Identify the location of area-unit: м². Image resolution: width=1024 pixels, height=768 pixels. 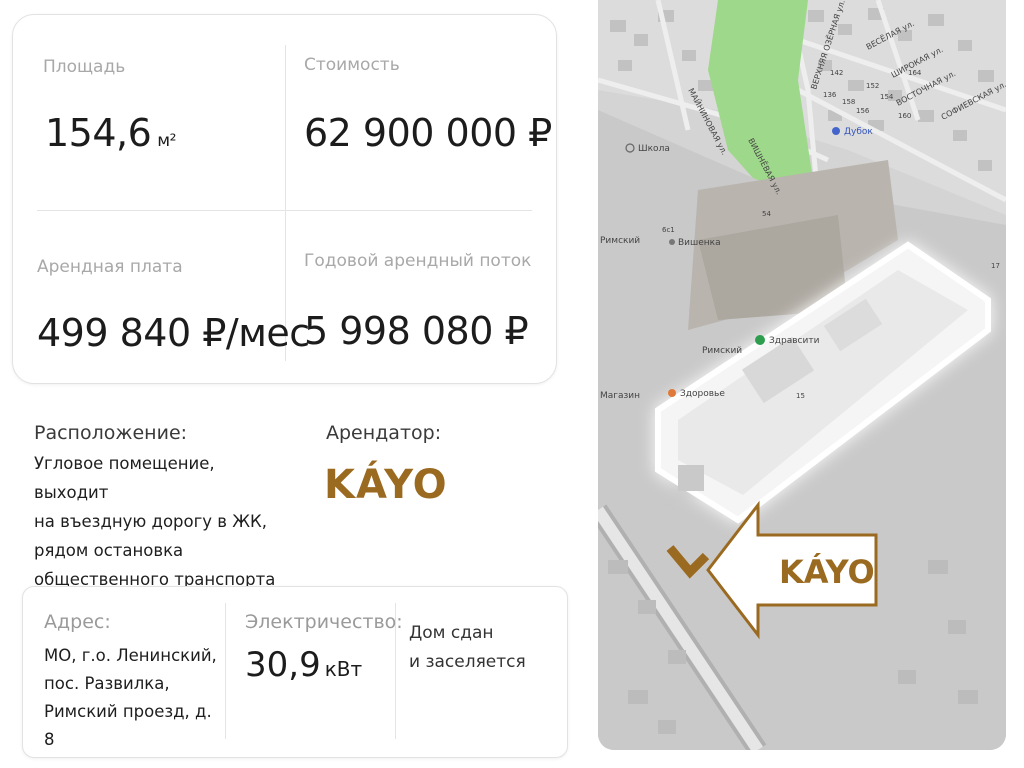
(166, 141).